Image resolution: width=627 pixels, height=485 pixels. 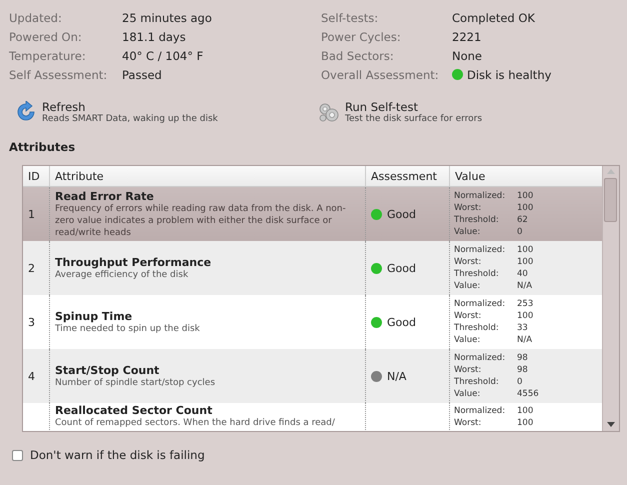 What do you see at coordinates (121, 274) in the screenshot?
I see `attribute-description: Average efficiency of the disk` at bounding box center [121, 274].